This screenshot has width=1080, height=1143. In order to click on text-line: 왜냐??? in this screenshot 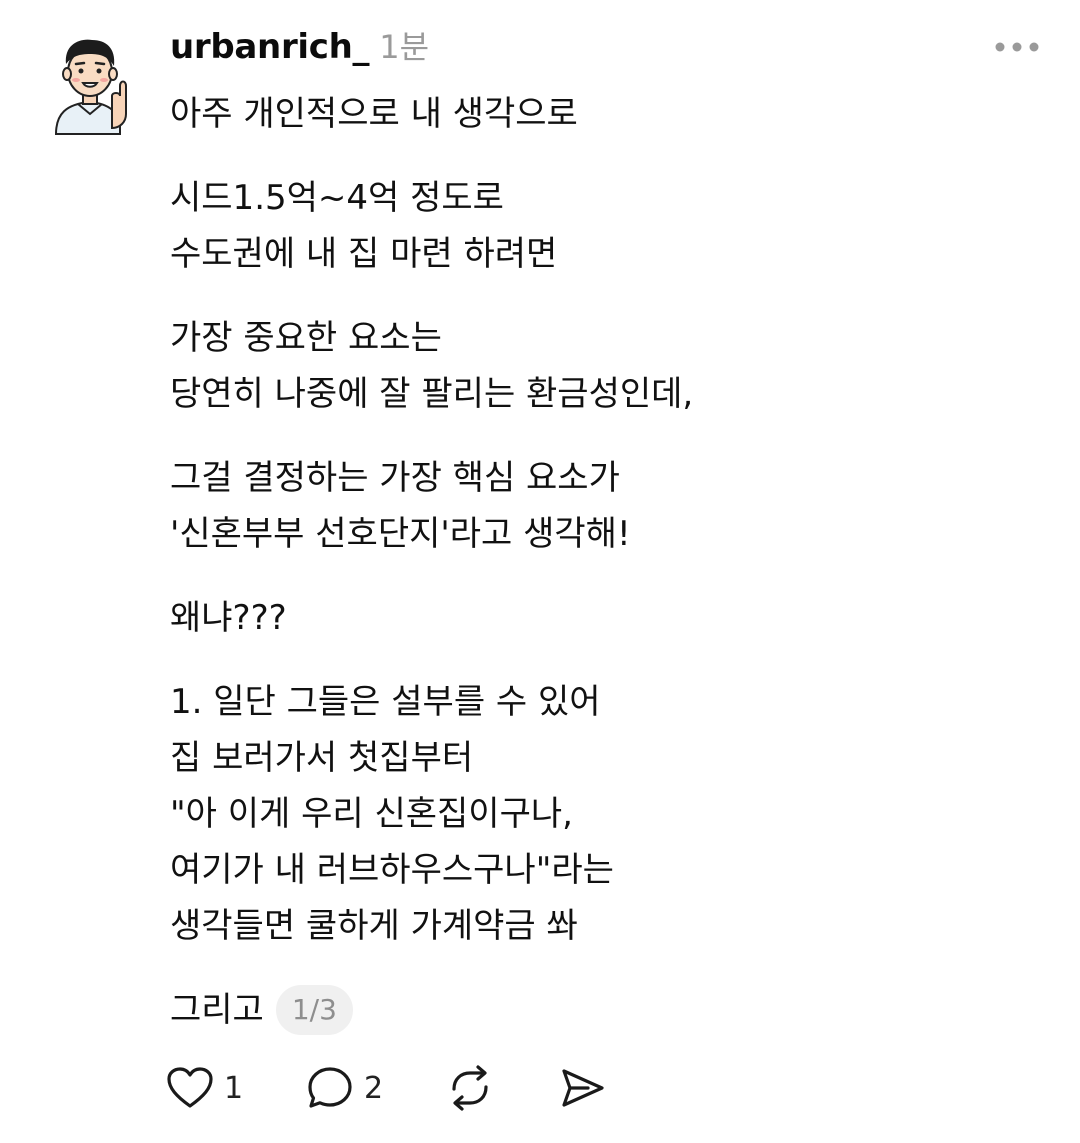, I will do `click(228, 618)`.